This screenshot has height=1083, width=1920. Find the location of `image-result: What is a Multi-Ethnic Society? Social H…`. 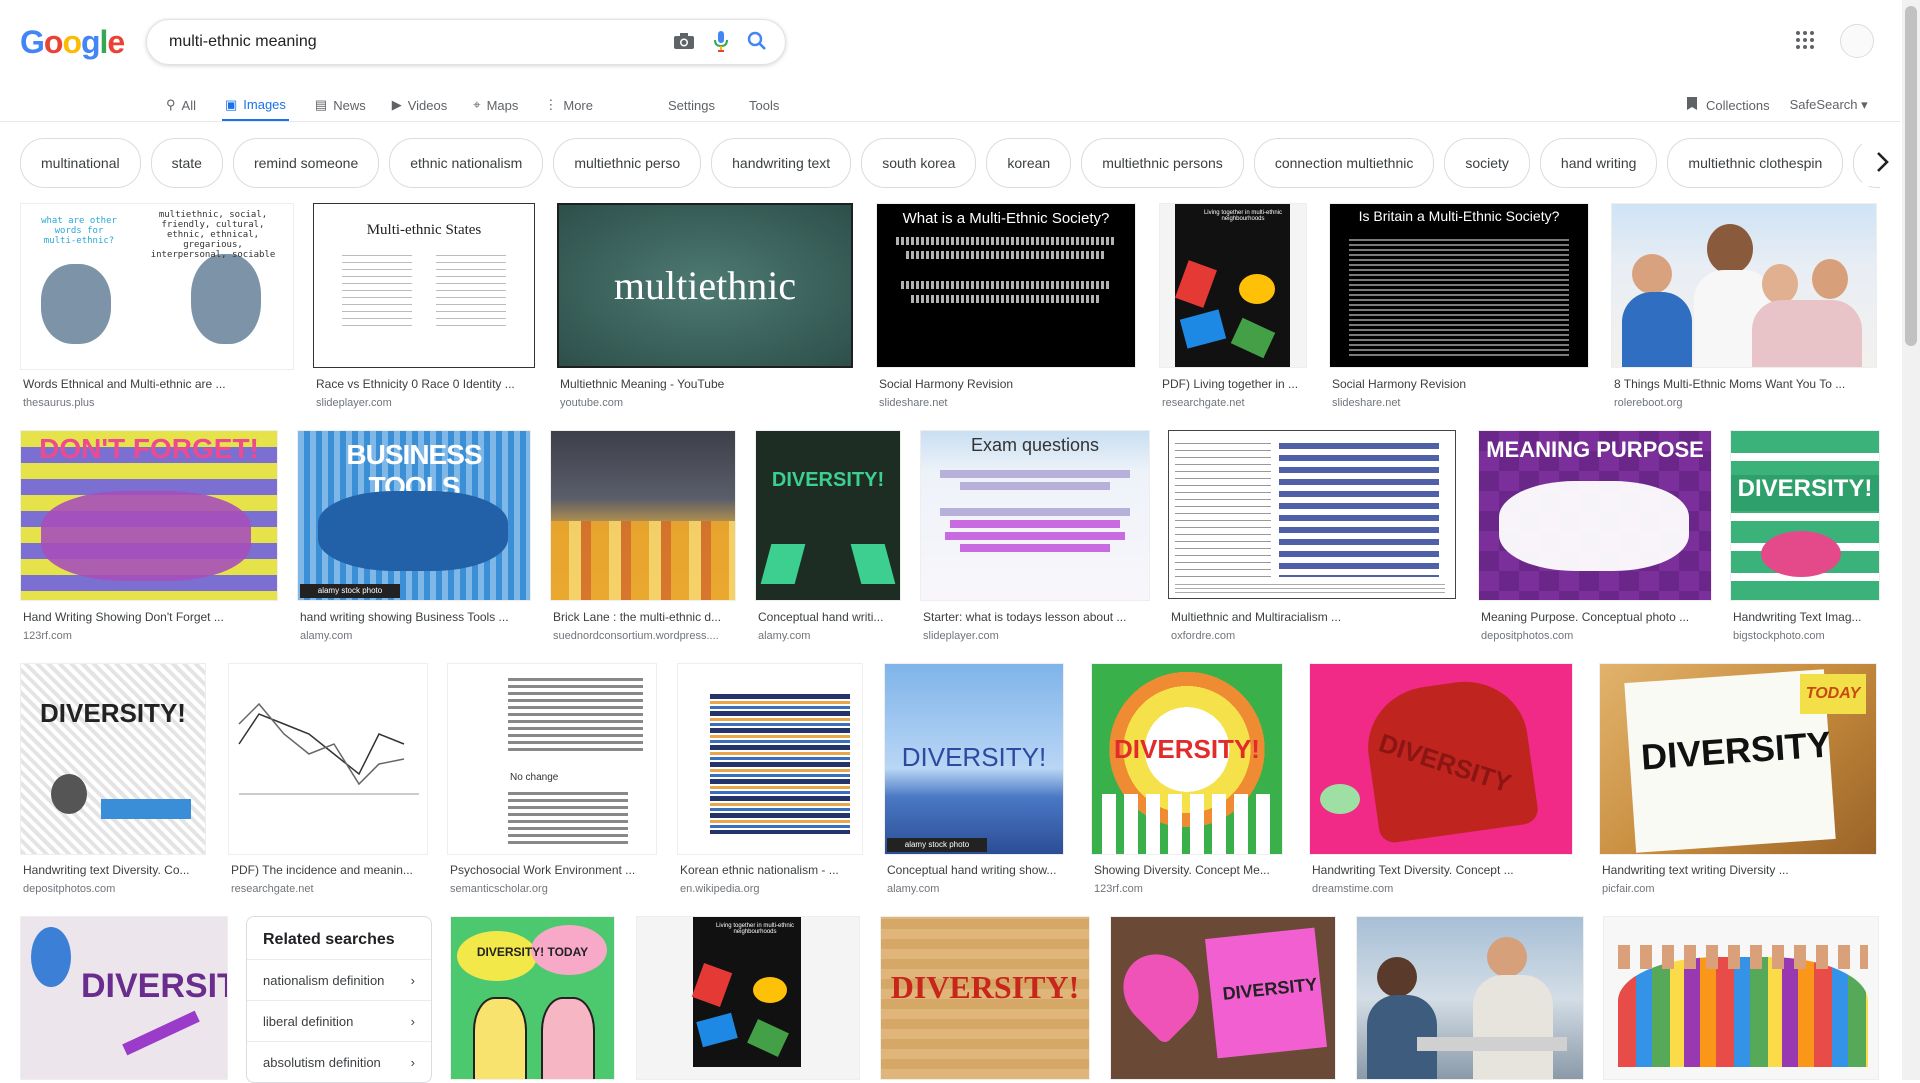

image-result: What is a Multi-Ethnic Society? Social H… is located at coordinates (1006, 308).